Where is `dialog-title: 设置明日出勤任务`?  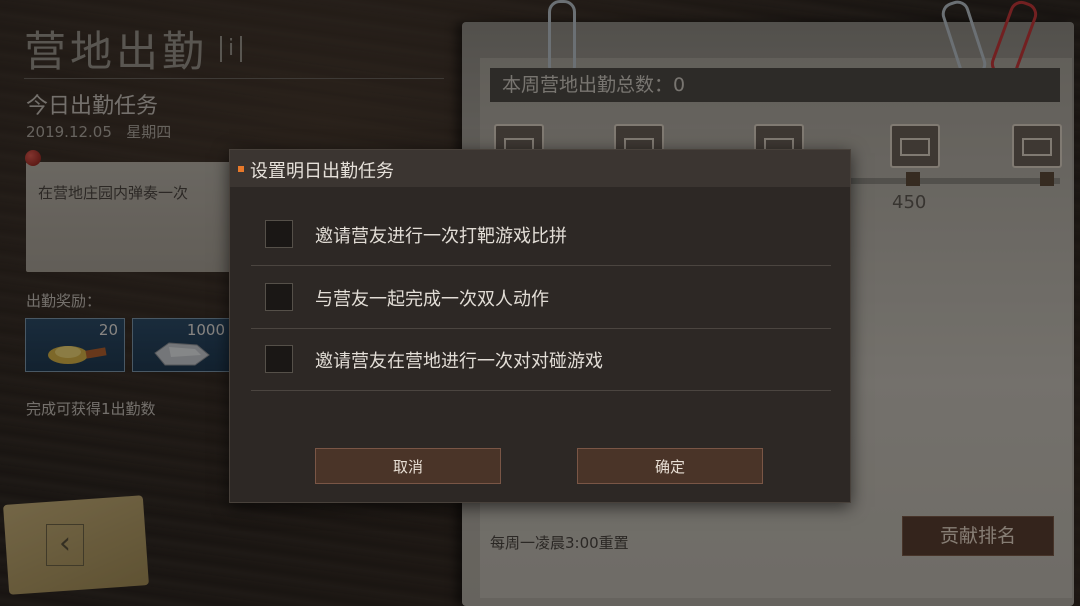 dialog-title: 设置明日出勤任务 is located at coordinates (322, 171).